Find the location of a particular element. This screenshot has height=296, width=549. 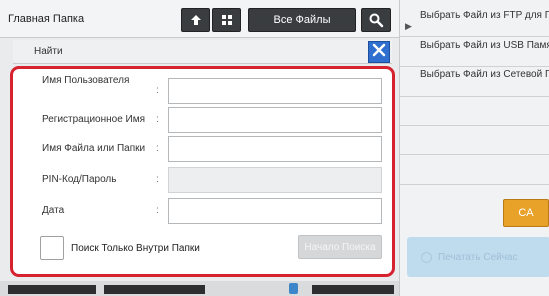

date-field is located at coordinates (275, 211).